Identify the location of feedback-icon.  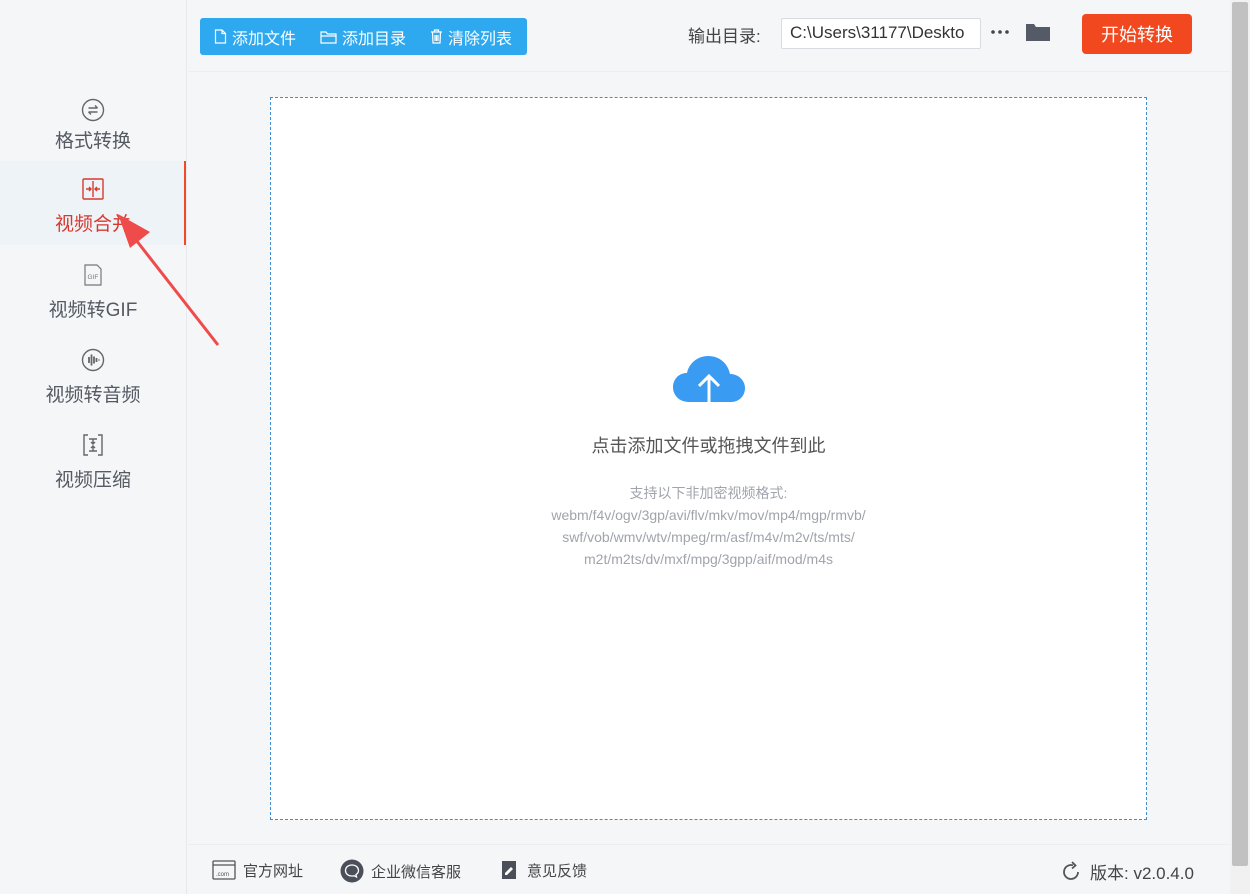
(509, 870).